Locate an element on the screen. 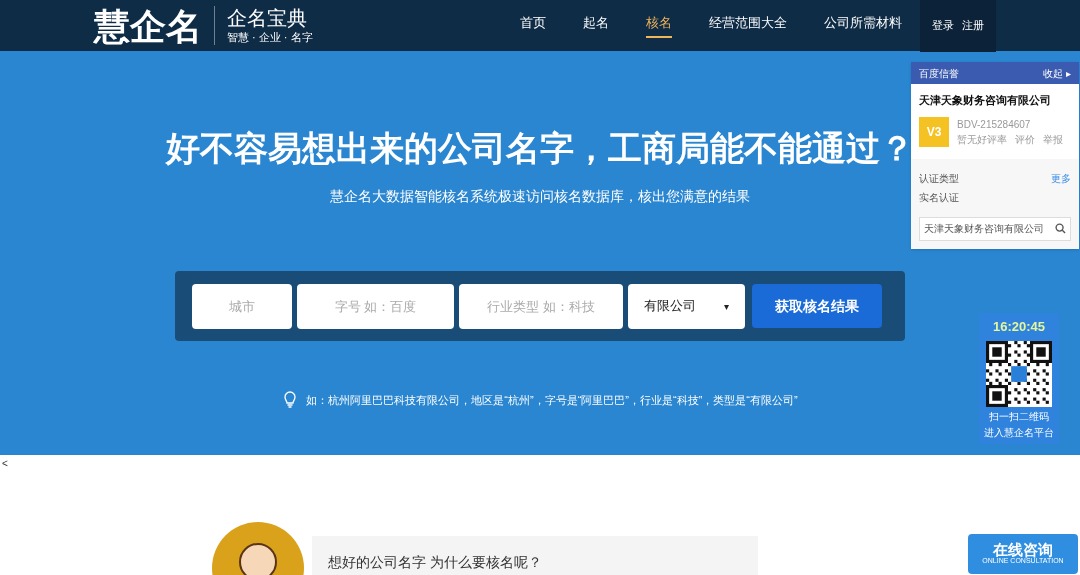  previous-arrow: < is located at coordinates (5, 463).